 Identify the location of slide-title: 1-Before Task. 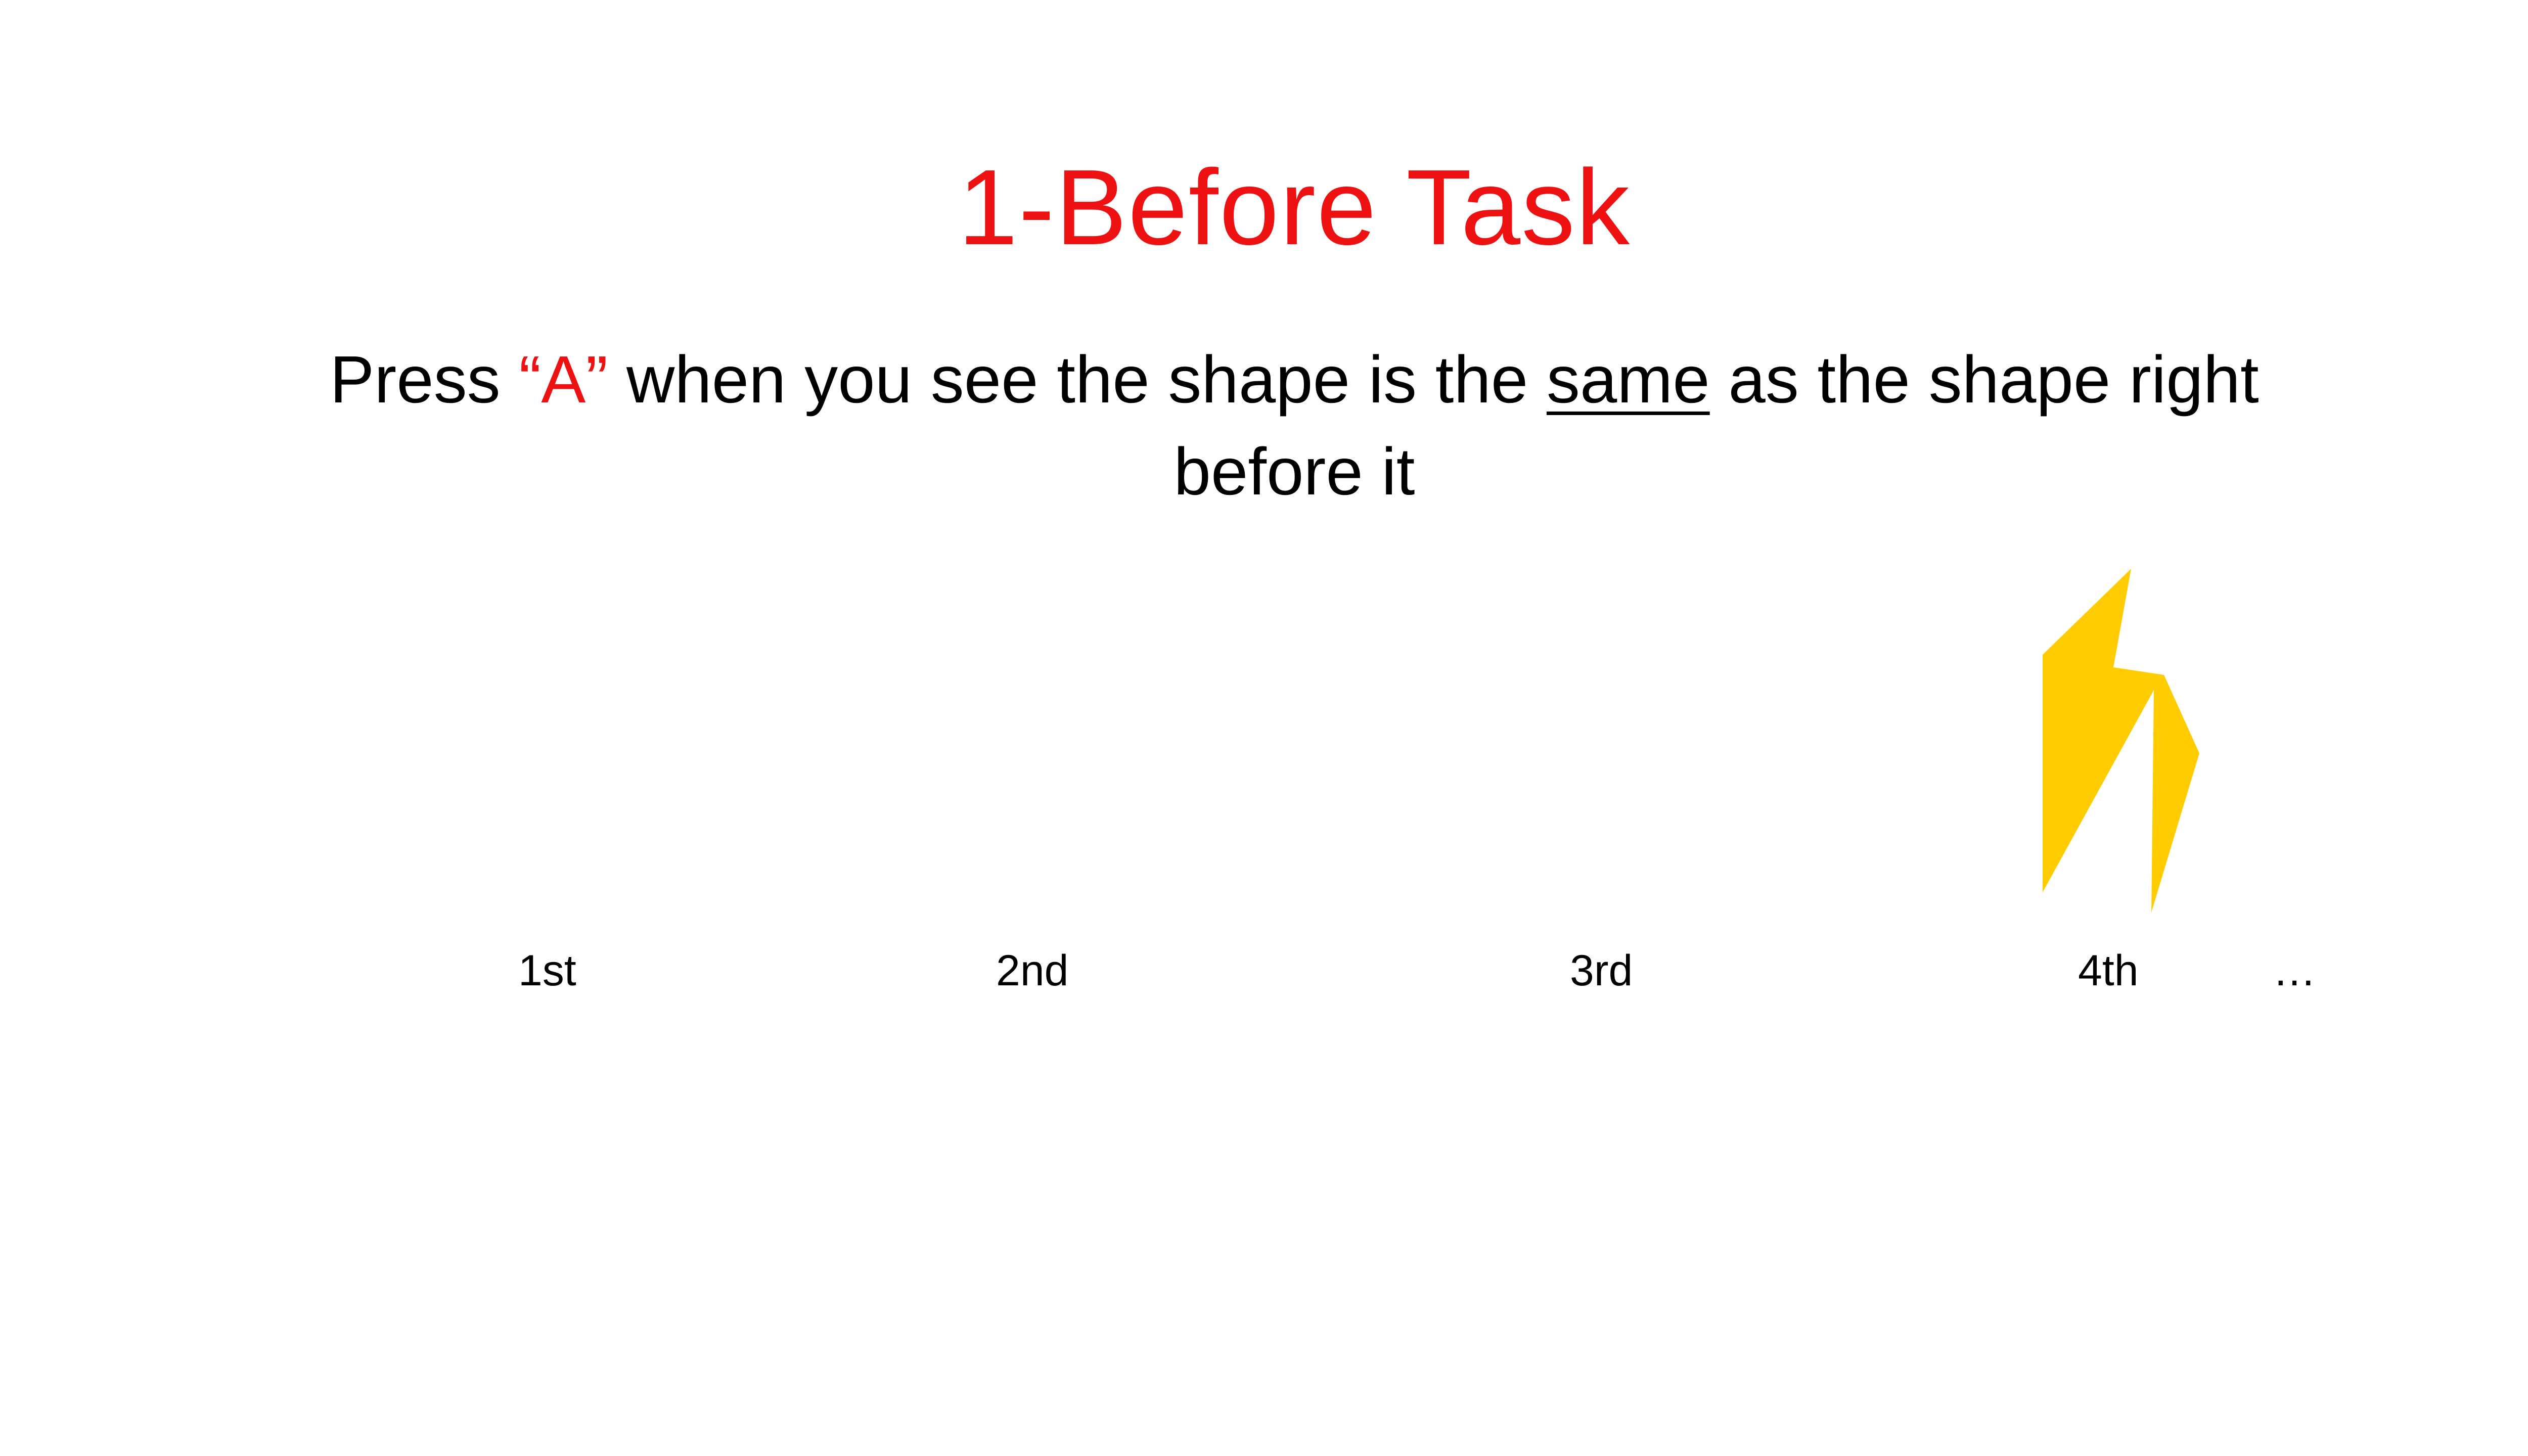
(1264, 207).